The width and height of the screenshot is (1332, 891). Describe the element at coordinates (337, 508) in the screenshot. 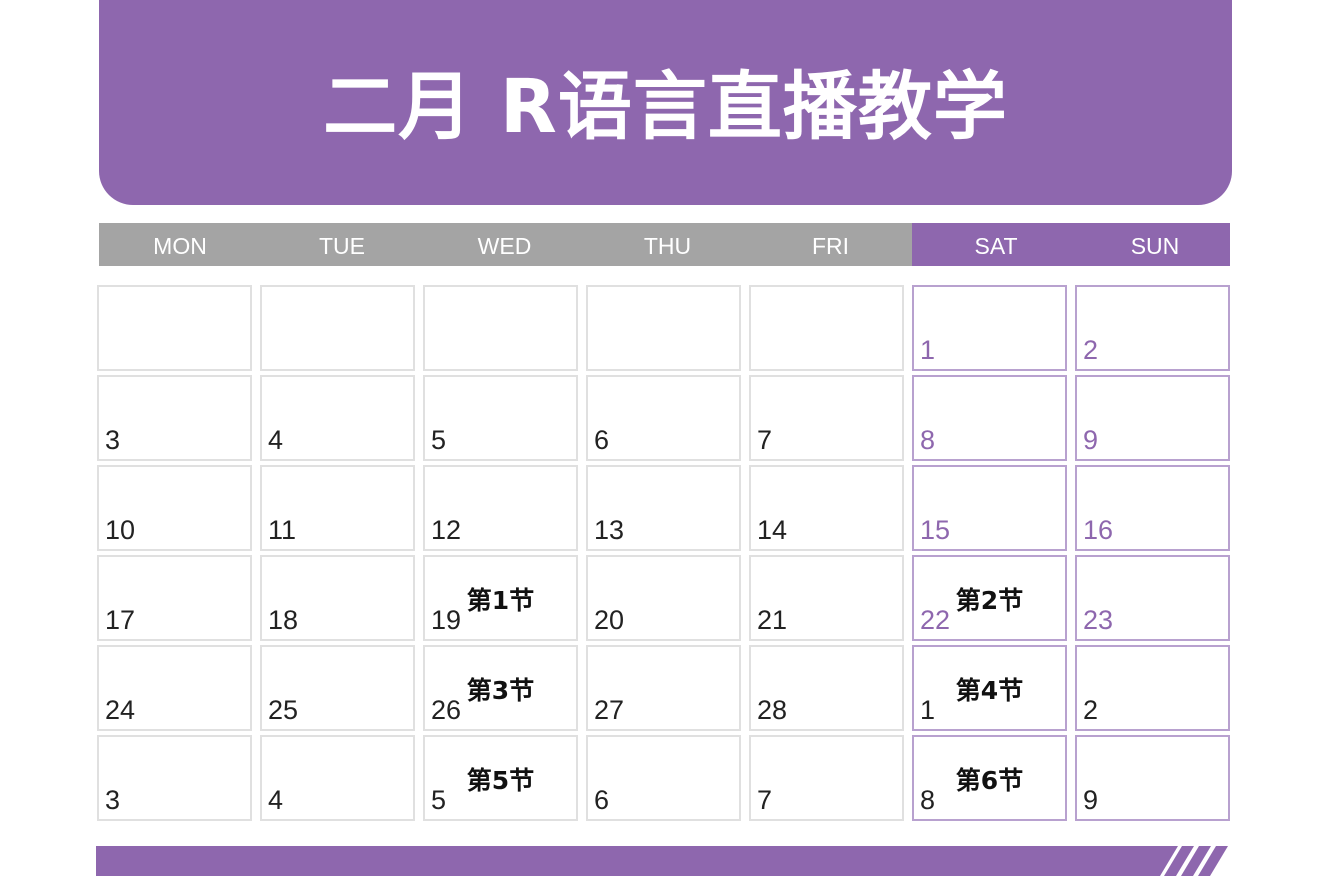

I see `day-cell: 11` at that location.